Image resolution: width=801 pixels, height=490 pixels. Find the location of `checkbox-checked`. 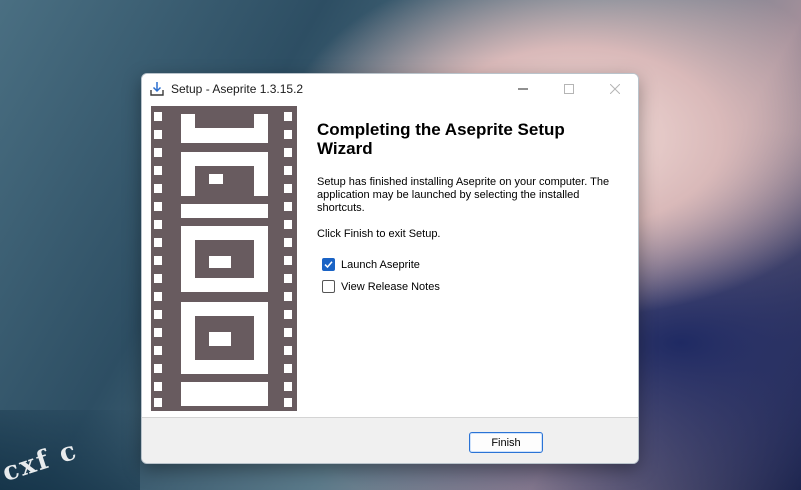

checkbox-checked is located at coordinates (328, 264).